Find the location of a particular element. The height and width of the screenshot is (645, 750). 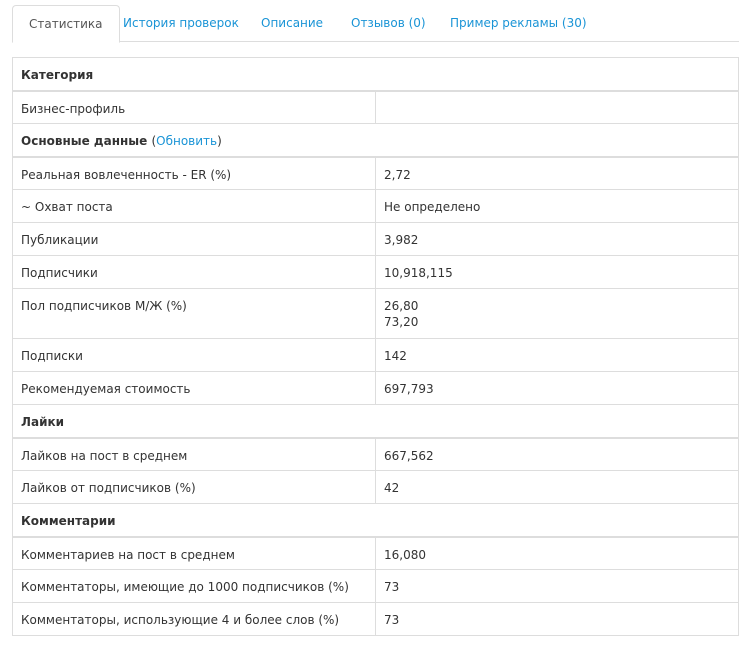

section-title: Основные данные is located at coordinates (84, 141).